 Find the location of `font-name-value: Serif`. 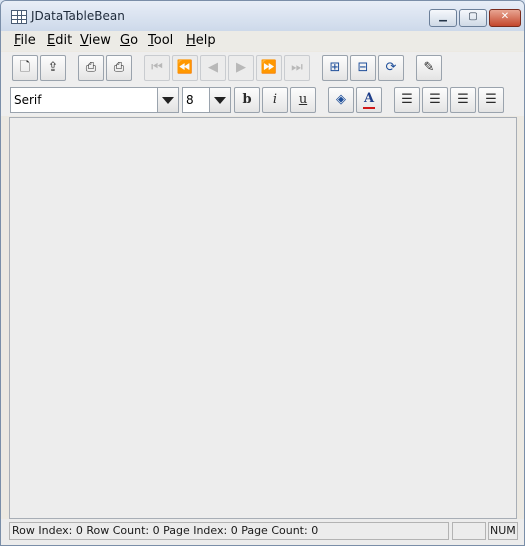

font-name-value: Serif is located at coordinates (28, 100).